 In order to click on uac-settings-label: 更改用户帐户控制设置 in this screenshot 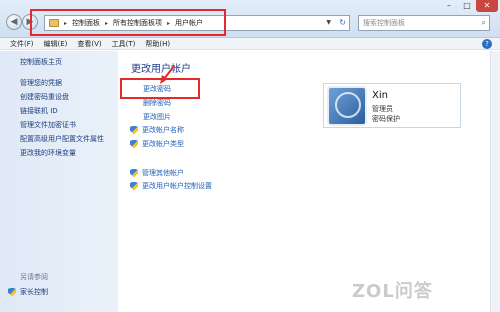, I will do `click(177, 186)`.